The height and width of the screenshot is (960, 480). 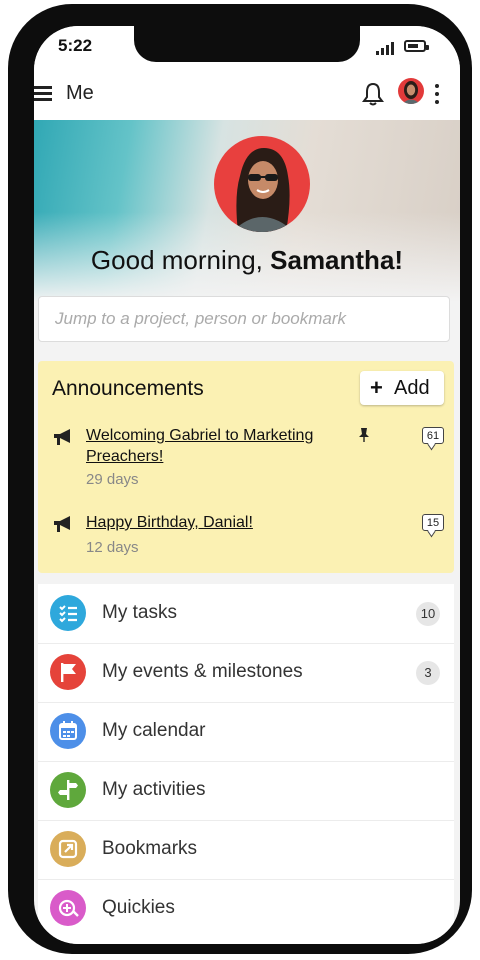 I want to click on menu-item-events-milestones: My events & milestones 3, so click(x=246, y=673).